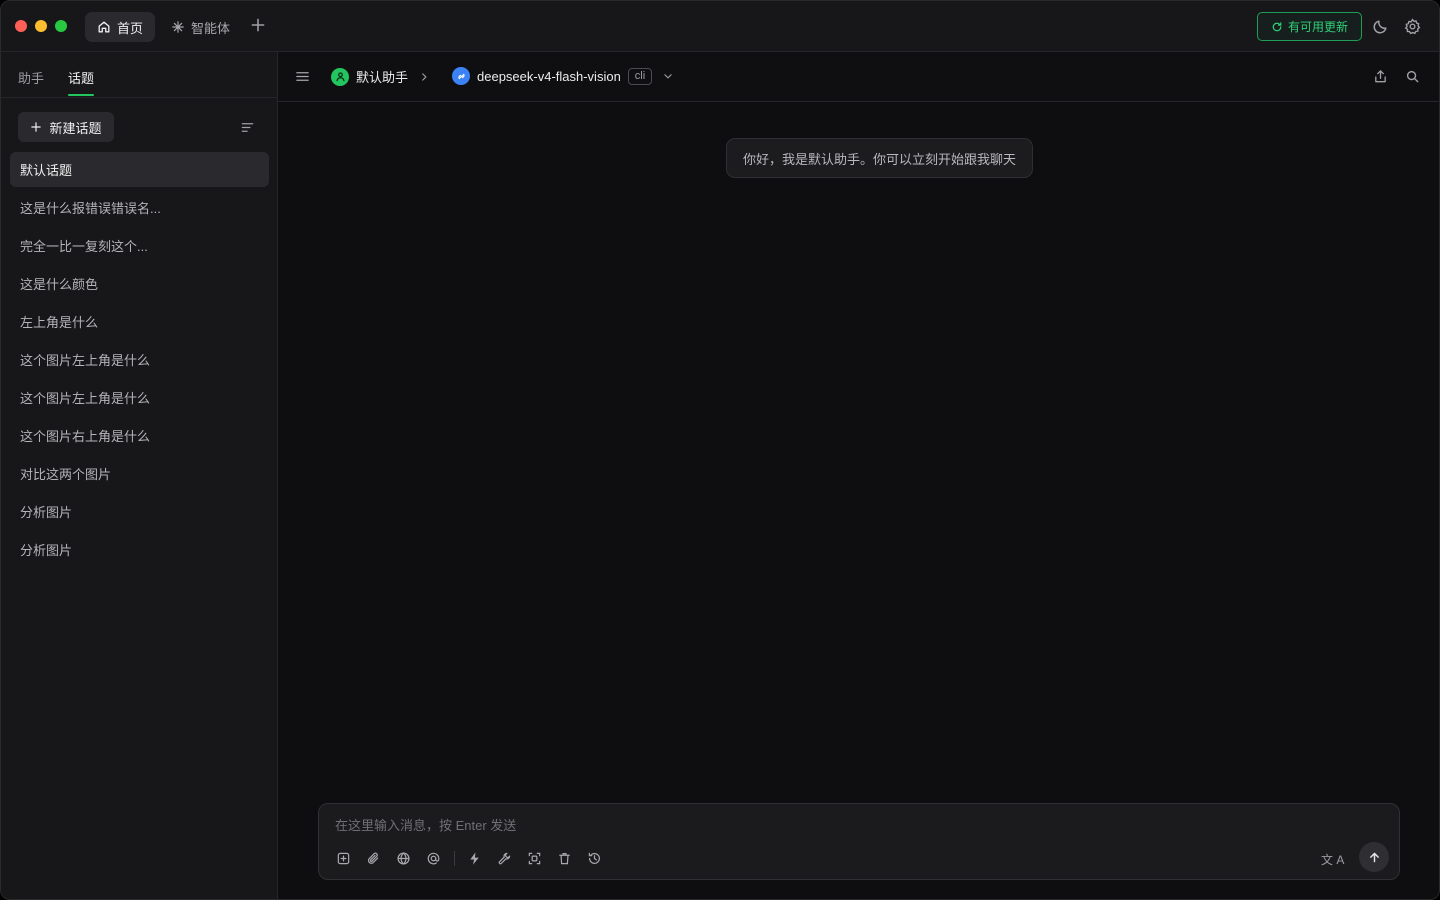 The width and height of the screenshot is (1440, 900). What do you see at coordinates (130, 28) in the screenshot?
I see `tab-home-label: 首页` at bounding box center [130, 28].